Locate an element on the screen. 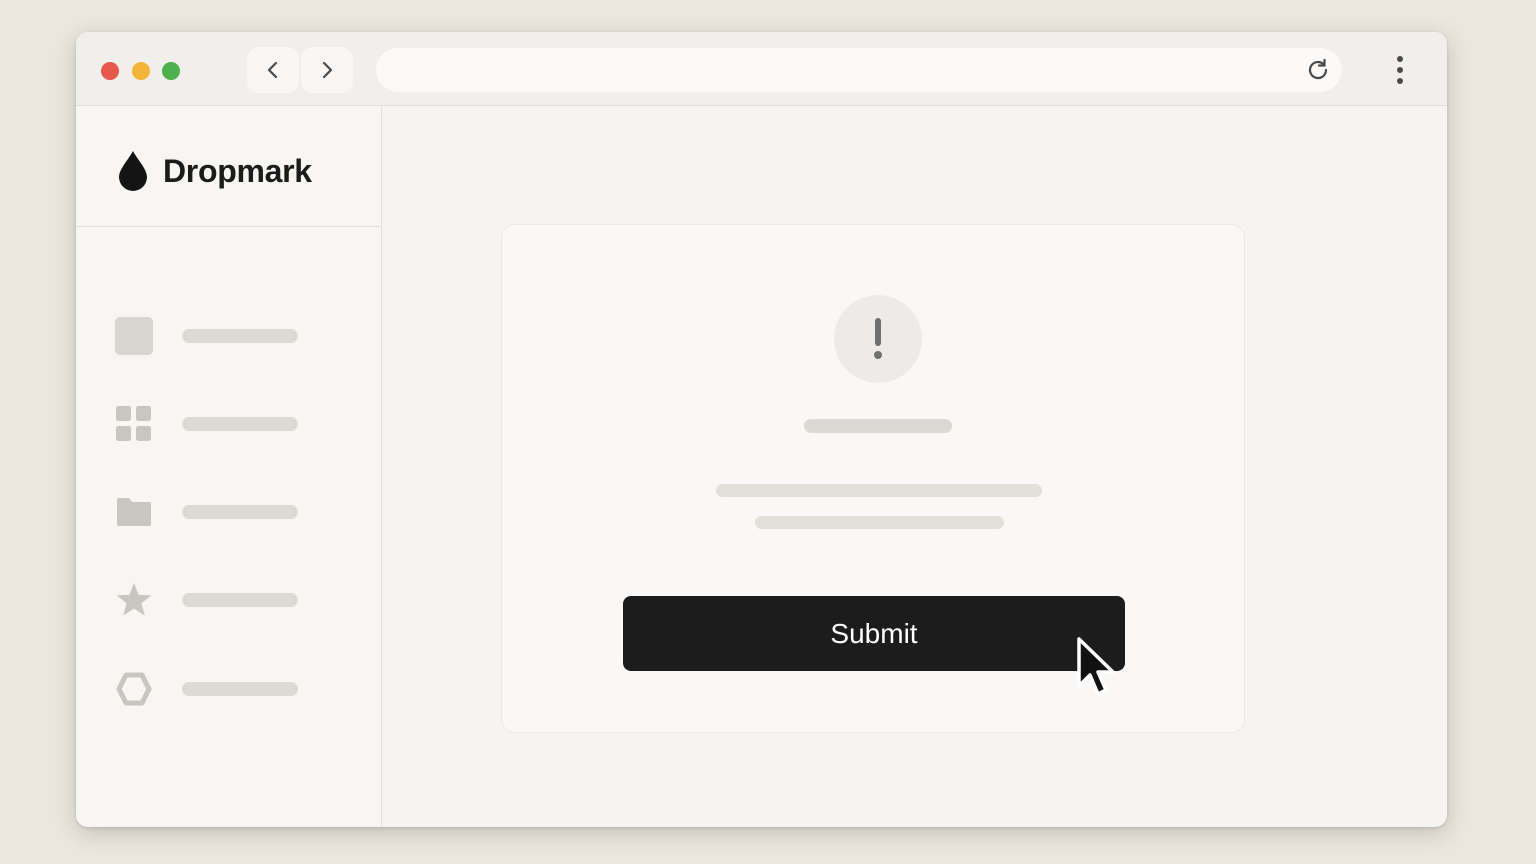  exclamation-icon is located at coordinates (878, 338).